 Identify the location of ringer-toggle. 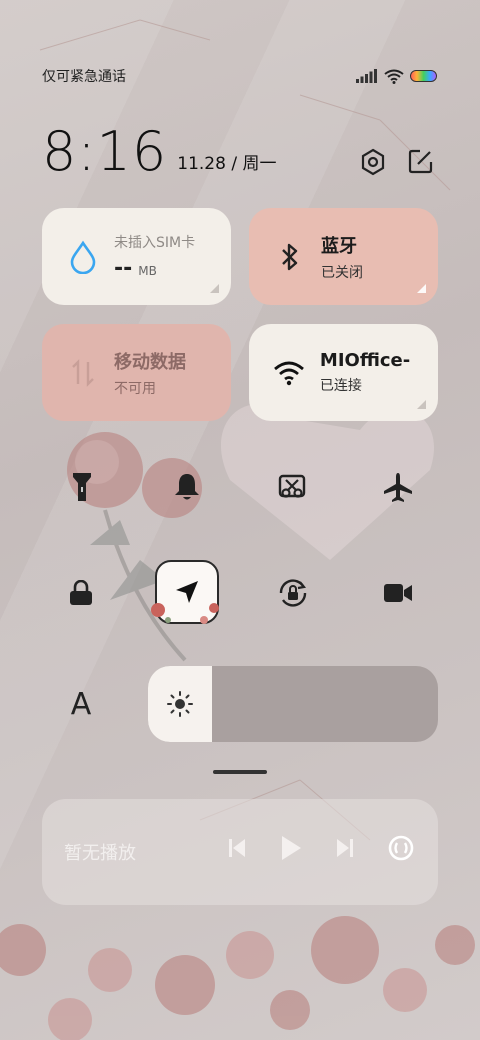
(187, 487).